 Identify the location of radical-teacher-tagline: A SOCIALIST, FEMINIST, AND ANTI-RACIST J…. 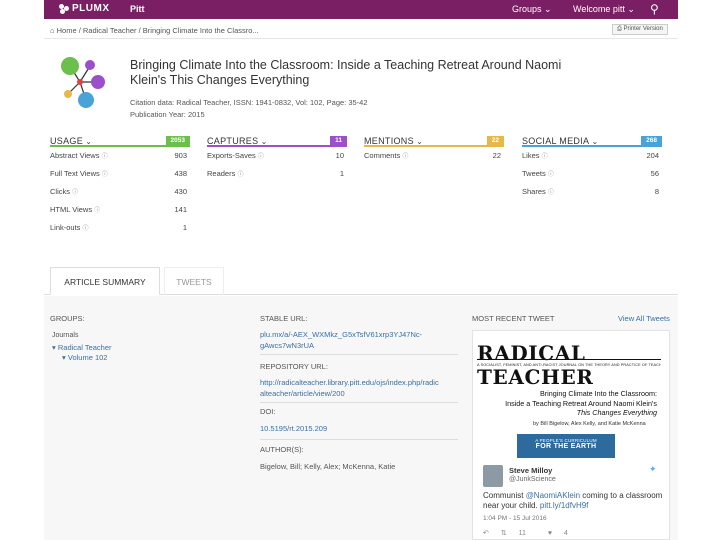
(569, 365).